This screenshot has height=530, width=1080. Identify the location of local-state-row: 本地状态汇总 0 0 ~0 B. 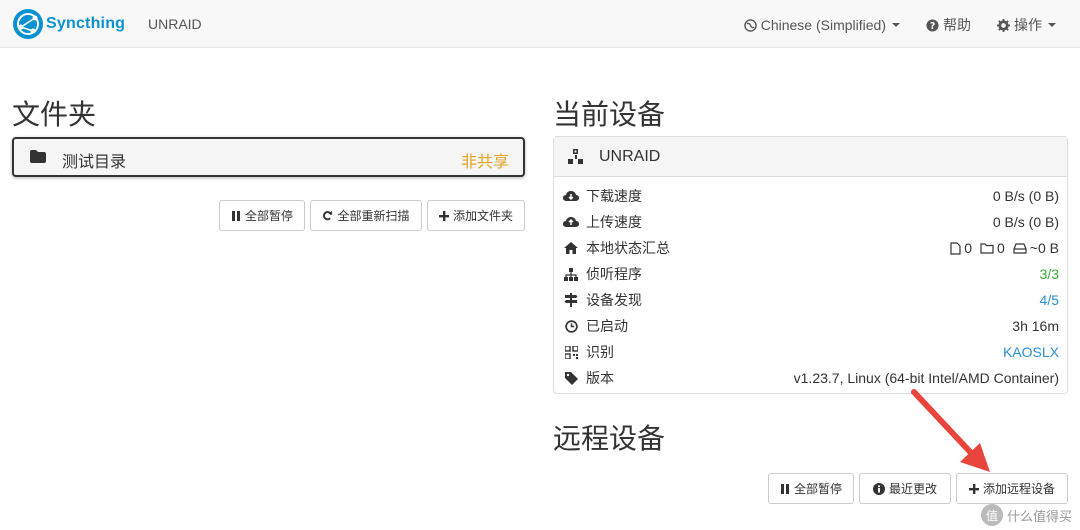
(810, 248).